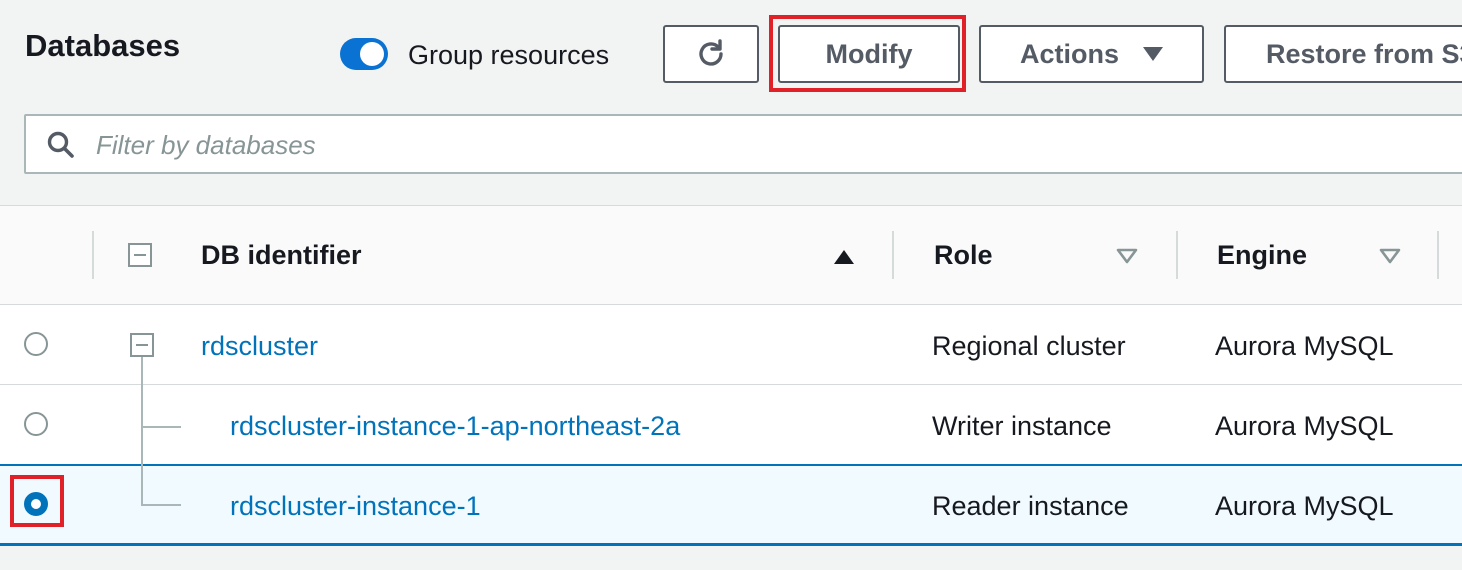  Describe the element at coordinates (731, 345) in the screenshot. I see `table-row: rdscluster Regional cluster Aurora MySQL` at that location.